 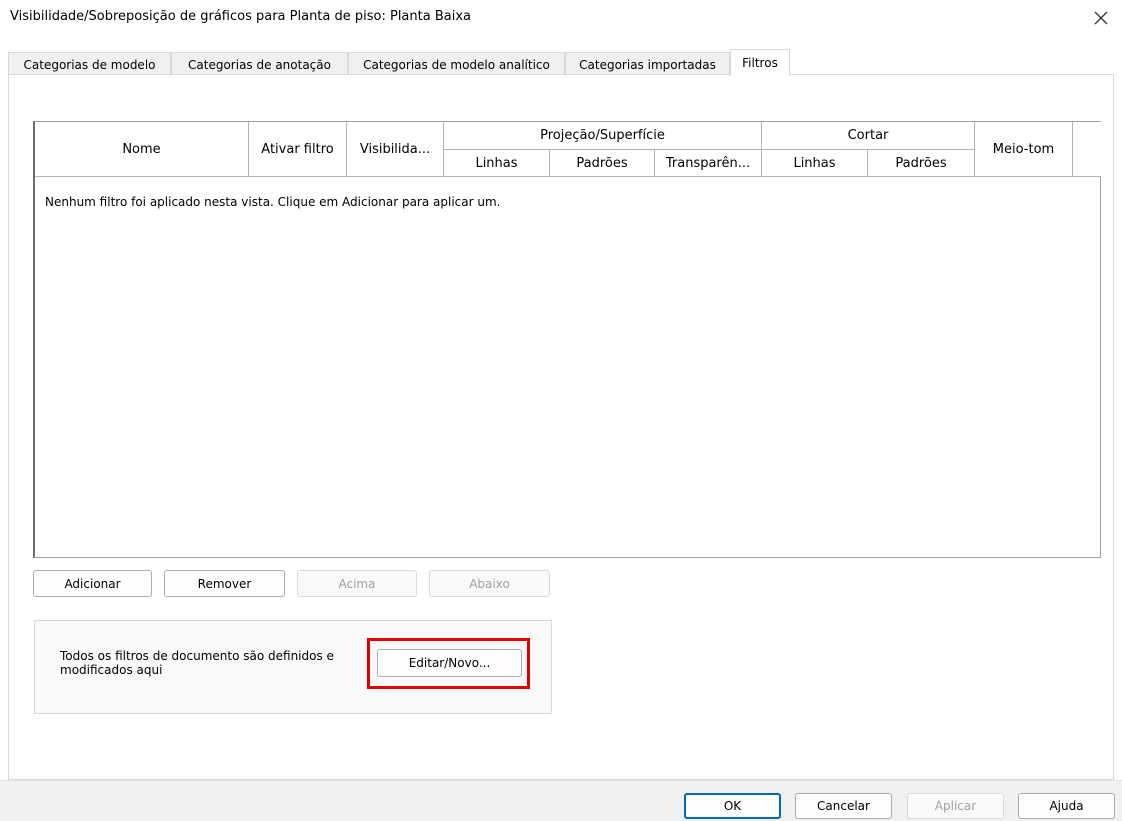 What do you see at coordinates (142, 149) in the screenshot?
I see `column-header-nome: Nome` at bounding box center [142, 149].